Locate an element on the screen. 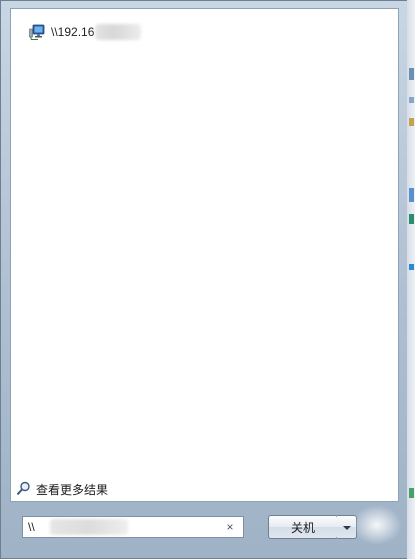 The image size is (415, 559). see-more-results-link: 查看更多结果 is located at coordinates (62, 489).